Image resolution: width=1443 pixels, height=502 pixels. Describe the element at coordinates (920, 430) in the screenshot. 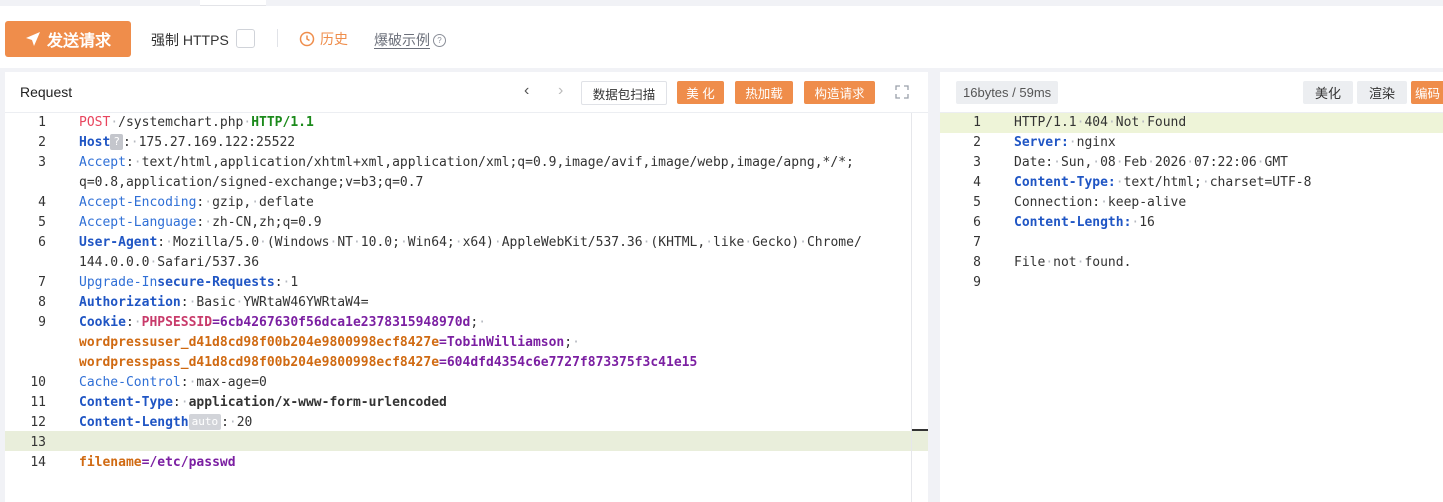

I see `scrollbar-marker` at that location.